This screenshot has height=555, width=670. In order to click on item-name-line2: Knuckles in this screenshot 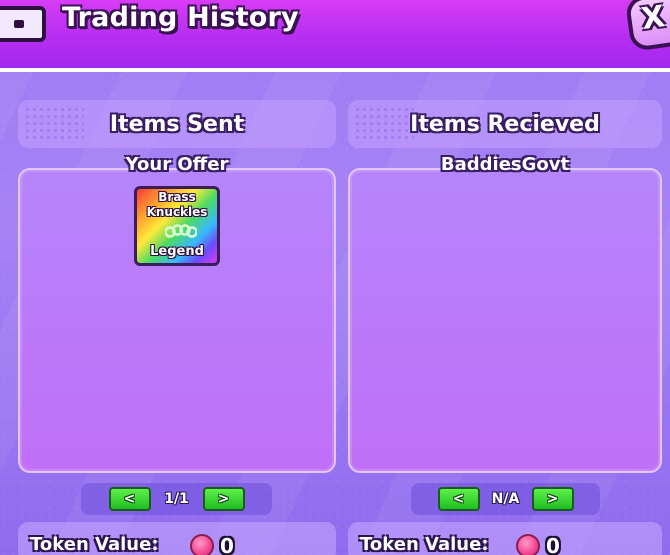, I will do `click(177, 212)`.